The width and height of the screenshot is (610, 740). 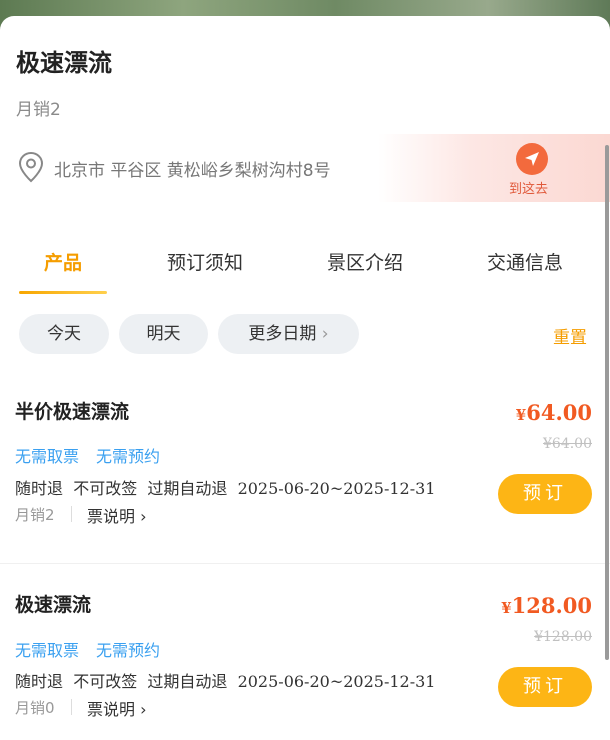 I want to click on date-chip-tomorrow: 明天, so click(x=163, y=334).